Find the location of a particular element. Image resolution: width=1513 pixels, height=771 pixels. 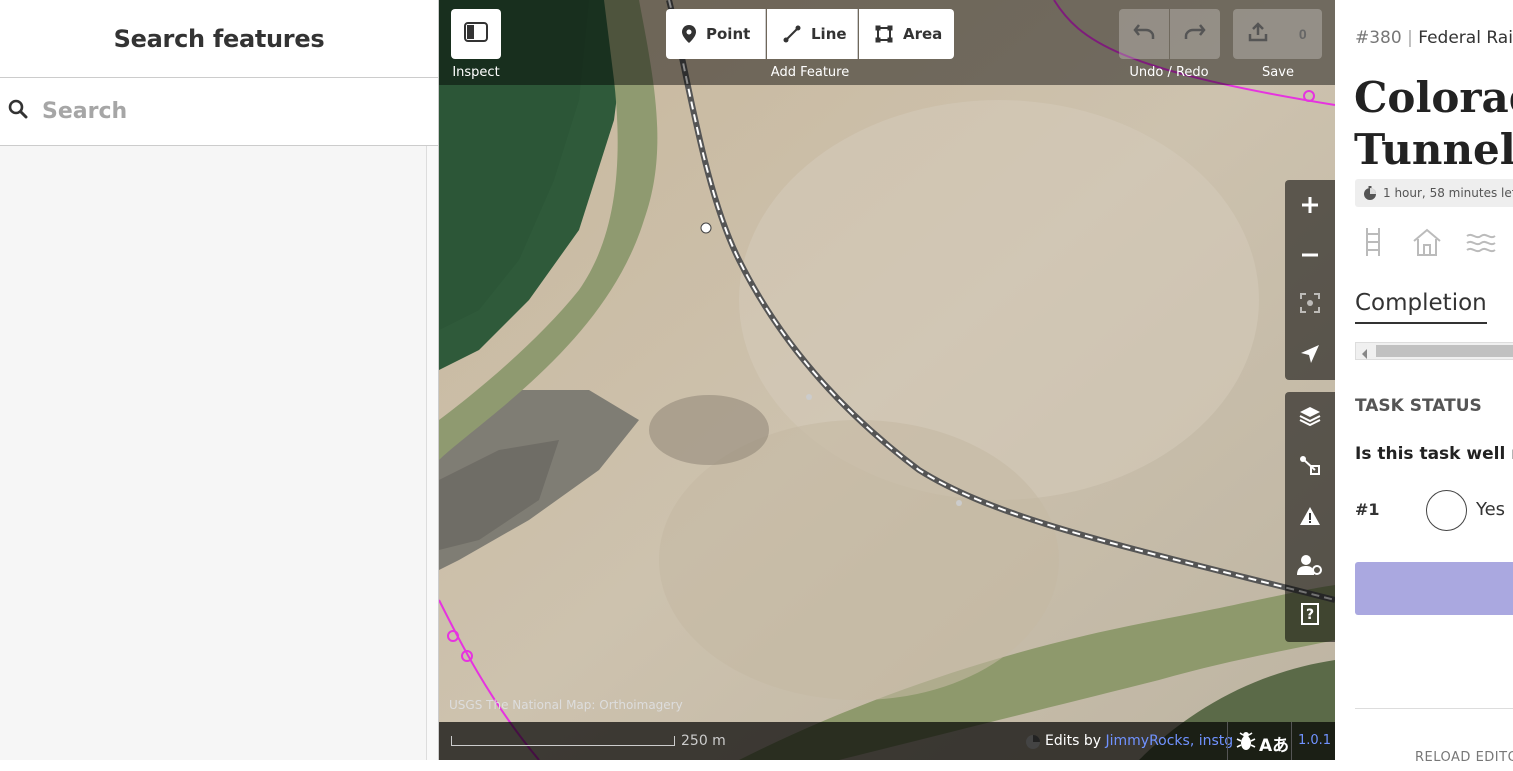

scale-text: 250 m is located at coordinates (703, 741).